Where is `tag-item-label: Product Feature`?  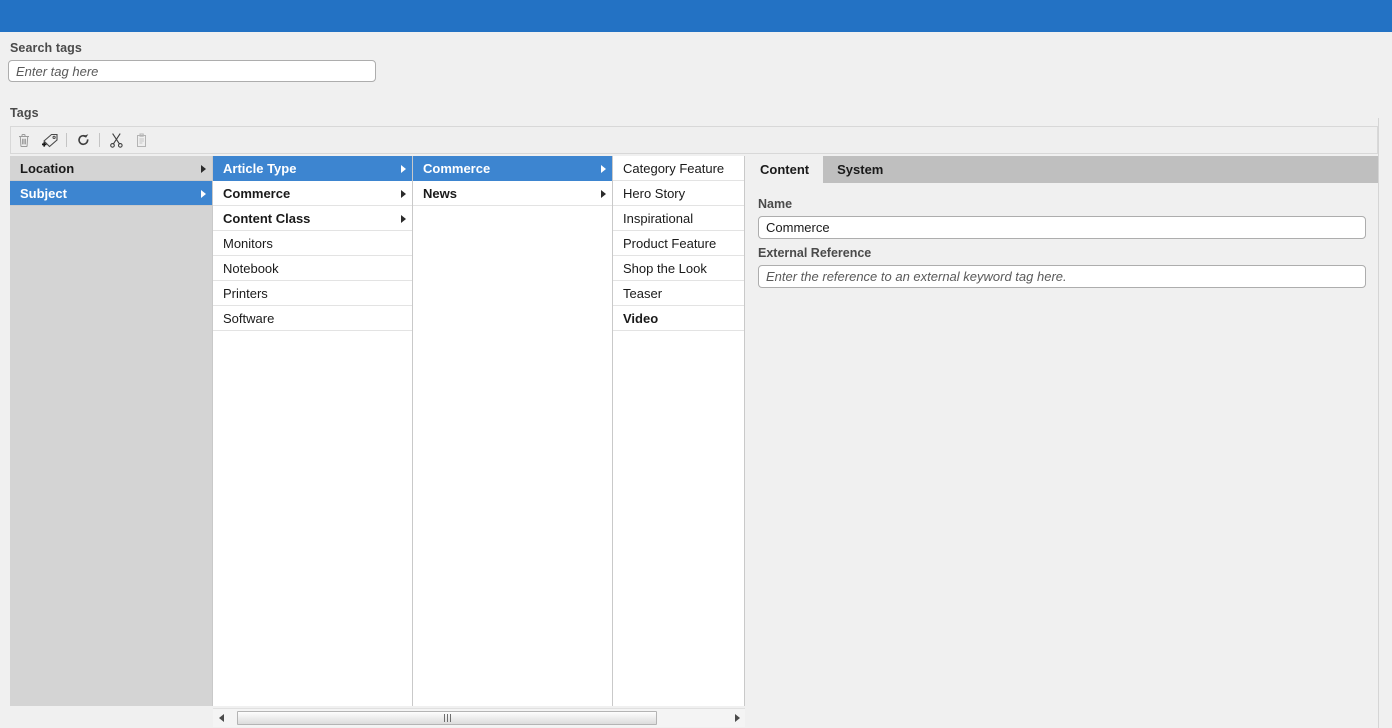 tag-item-label: Product Feature is located at coordinates (670, 243).